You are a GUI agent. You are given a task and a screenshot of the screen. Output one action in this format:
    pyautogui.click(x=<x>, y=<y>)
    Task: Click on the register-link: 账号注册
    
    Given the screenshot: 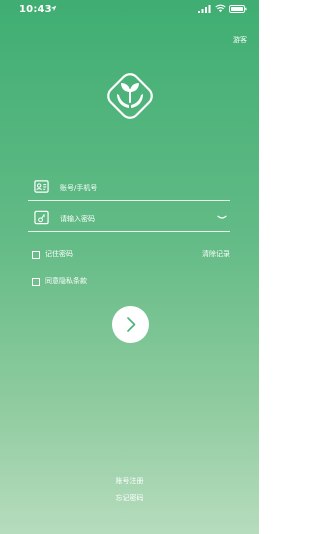 What is the action you would take?
    pyautogui.click(x=129, y=481)
    